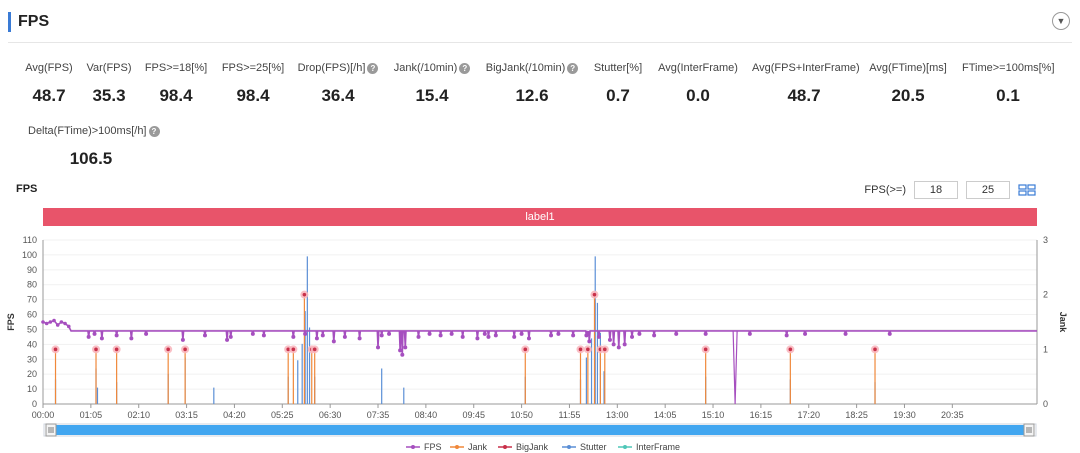  Describe the element at coordinates (539, 337) in the screenshot. I see `fps-line` at that location.